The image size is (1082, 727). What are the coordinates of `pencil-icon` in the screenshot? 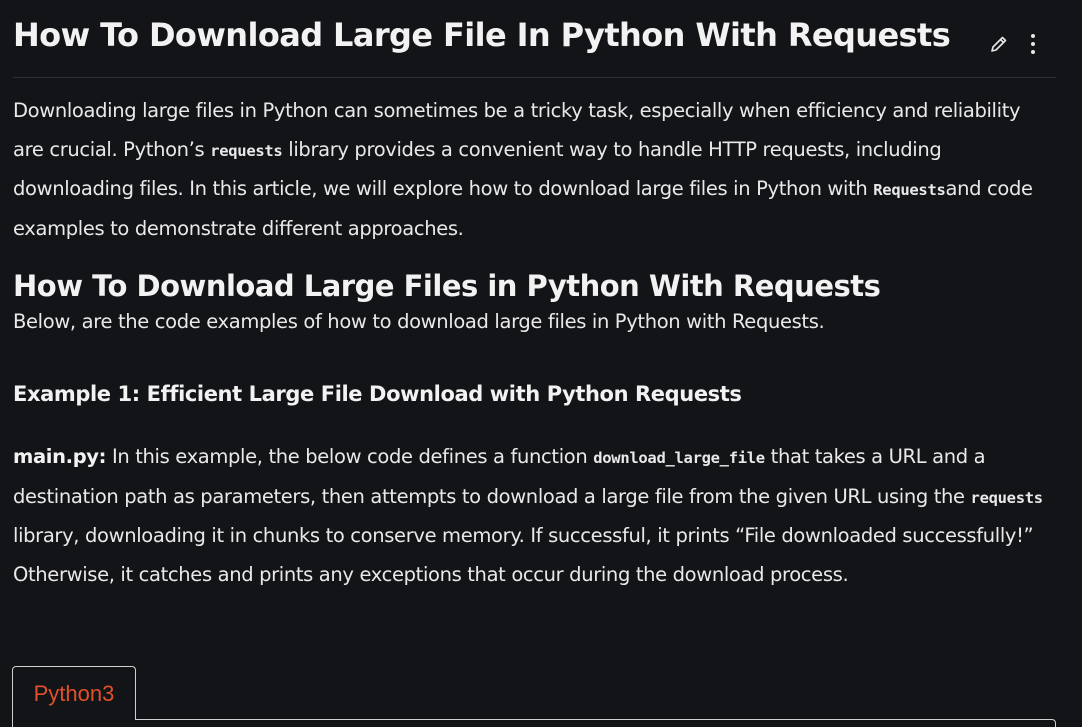 It's located at (999, 44).